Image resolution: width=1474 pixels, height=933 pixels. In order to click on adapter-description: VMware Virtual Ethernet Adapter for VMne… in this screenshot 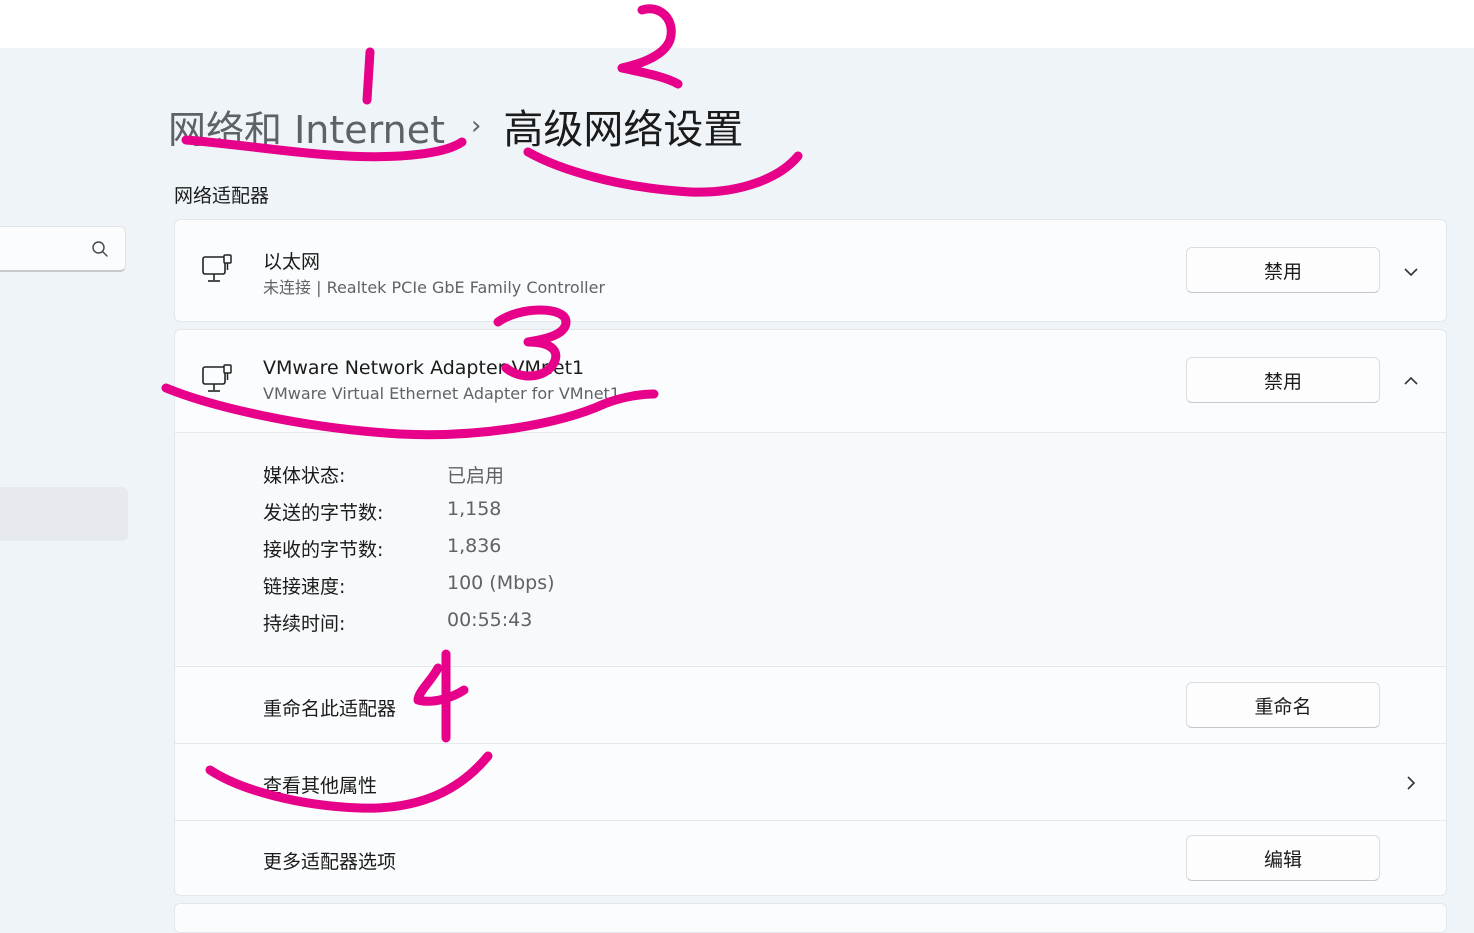, I will do `click(442, 393)`.